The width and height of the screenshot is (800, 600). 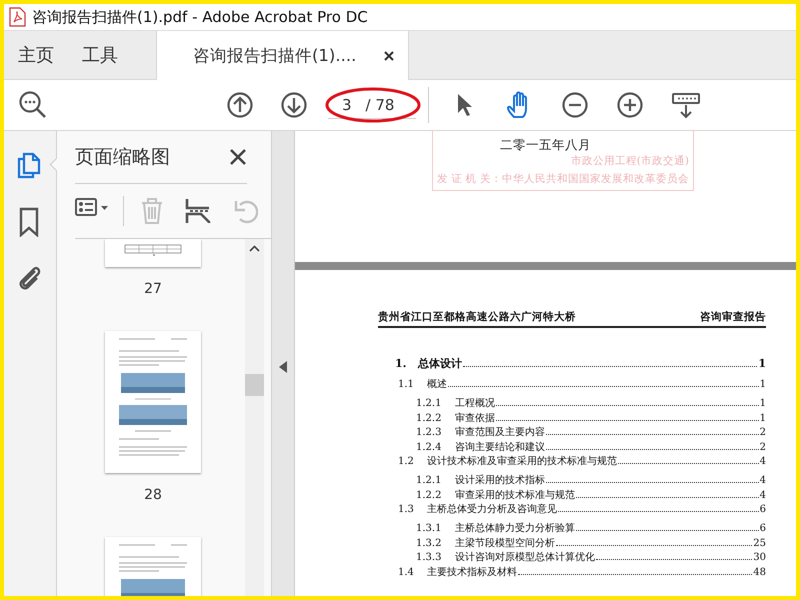 What do you see at coordinates (198, 211) in the screenshot?
I see `extract-pages-icon` at bounding box center [198, 211].